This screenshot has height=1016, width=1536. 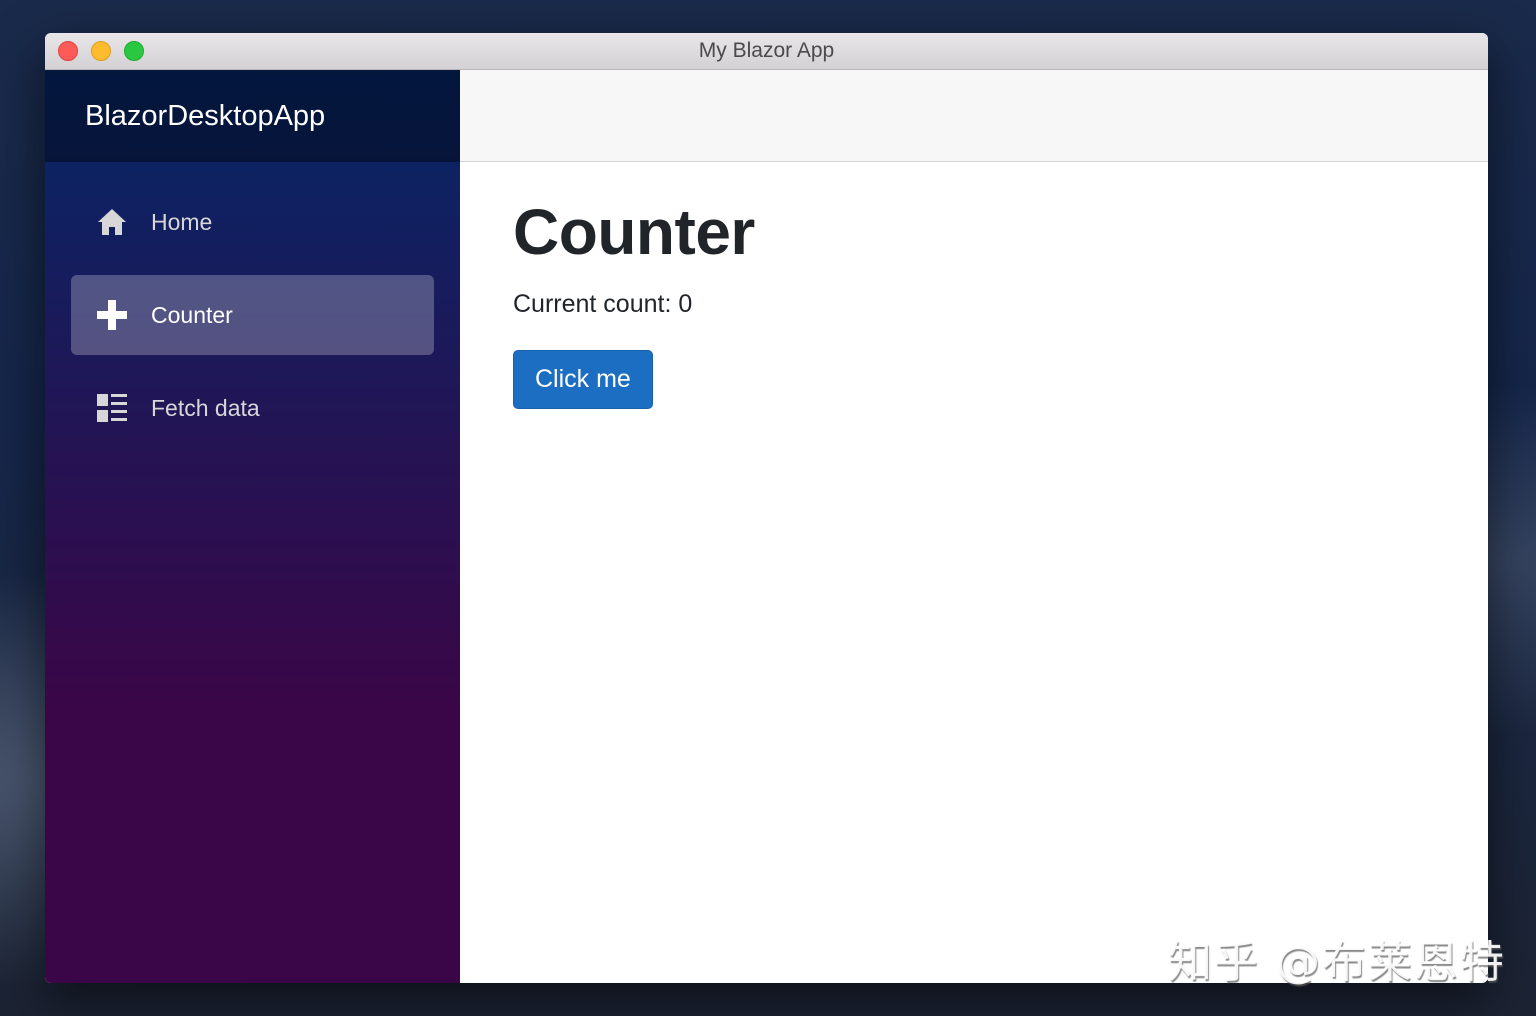 I want to click on minimize-window-button, so click(x=101, y=51).